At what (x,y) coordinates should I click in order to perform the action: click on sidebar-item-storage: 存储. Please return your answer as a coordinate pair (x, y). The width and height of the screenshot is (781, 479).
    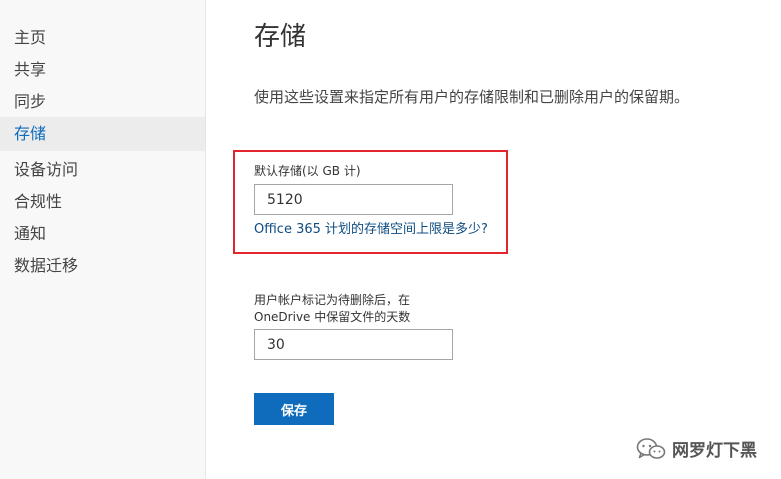
    Looking at the image, I should click on (102, 134).